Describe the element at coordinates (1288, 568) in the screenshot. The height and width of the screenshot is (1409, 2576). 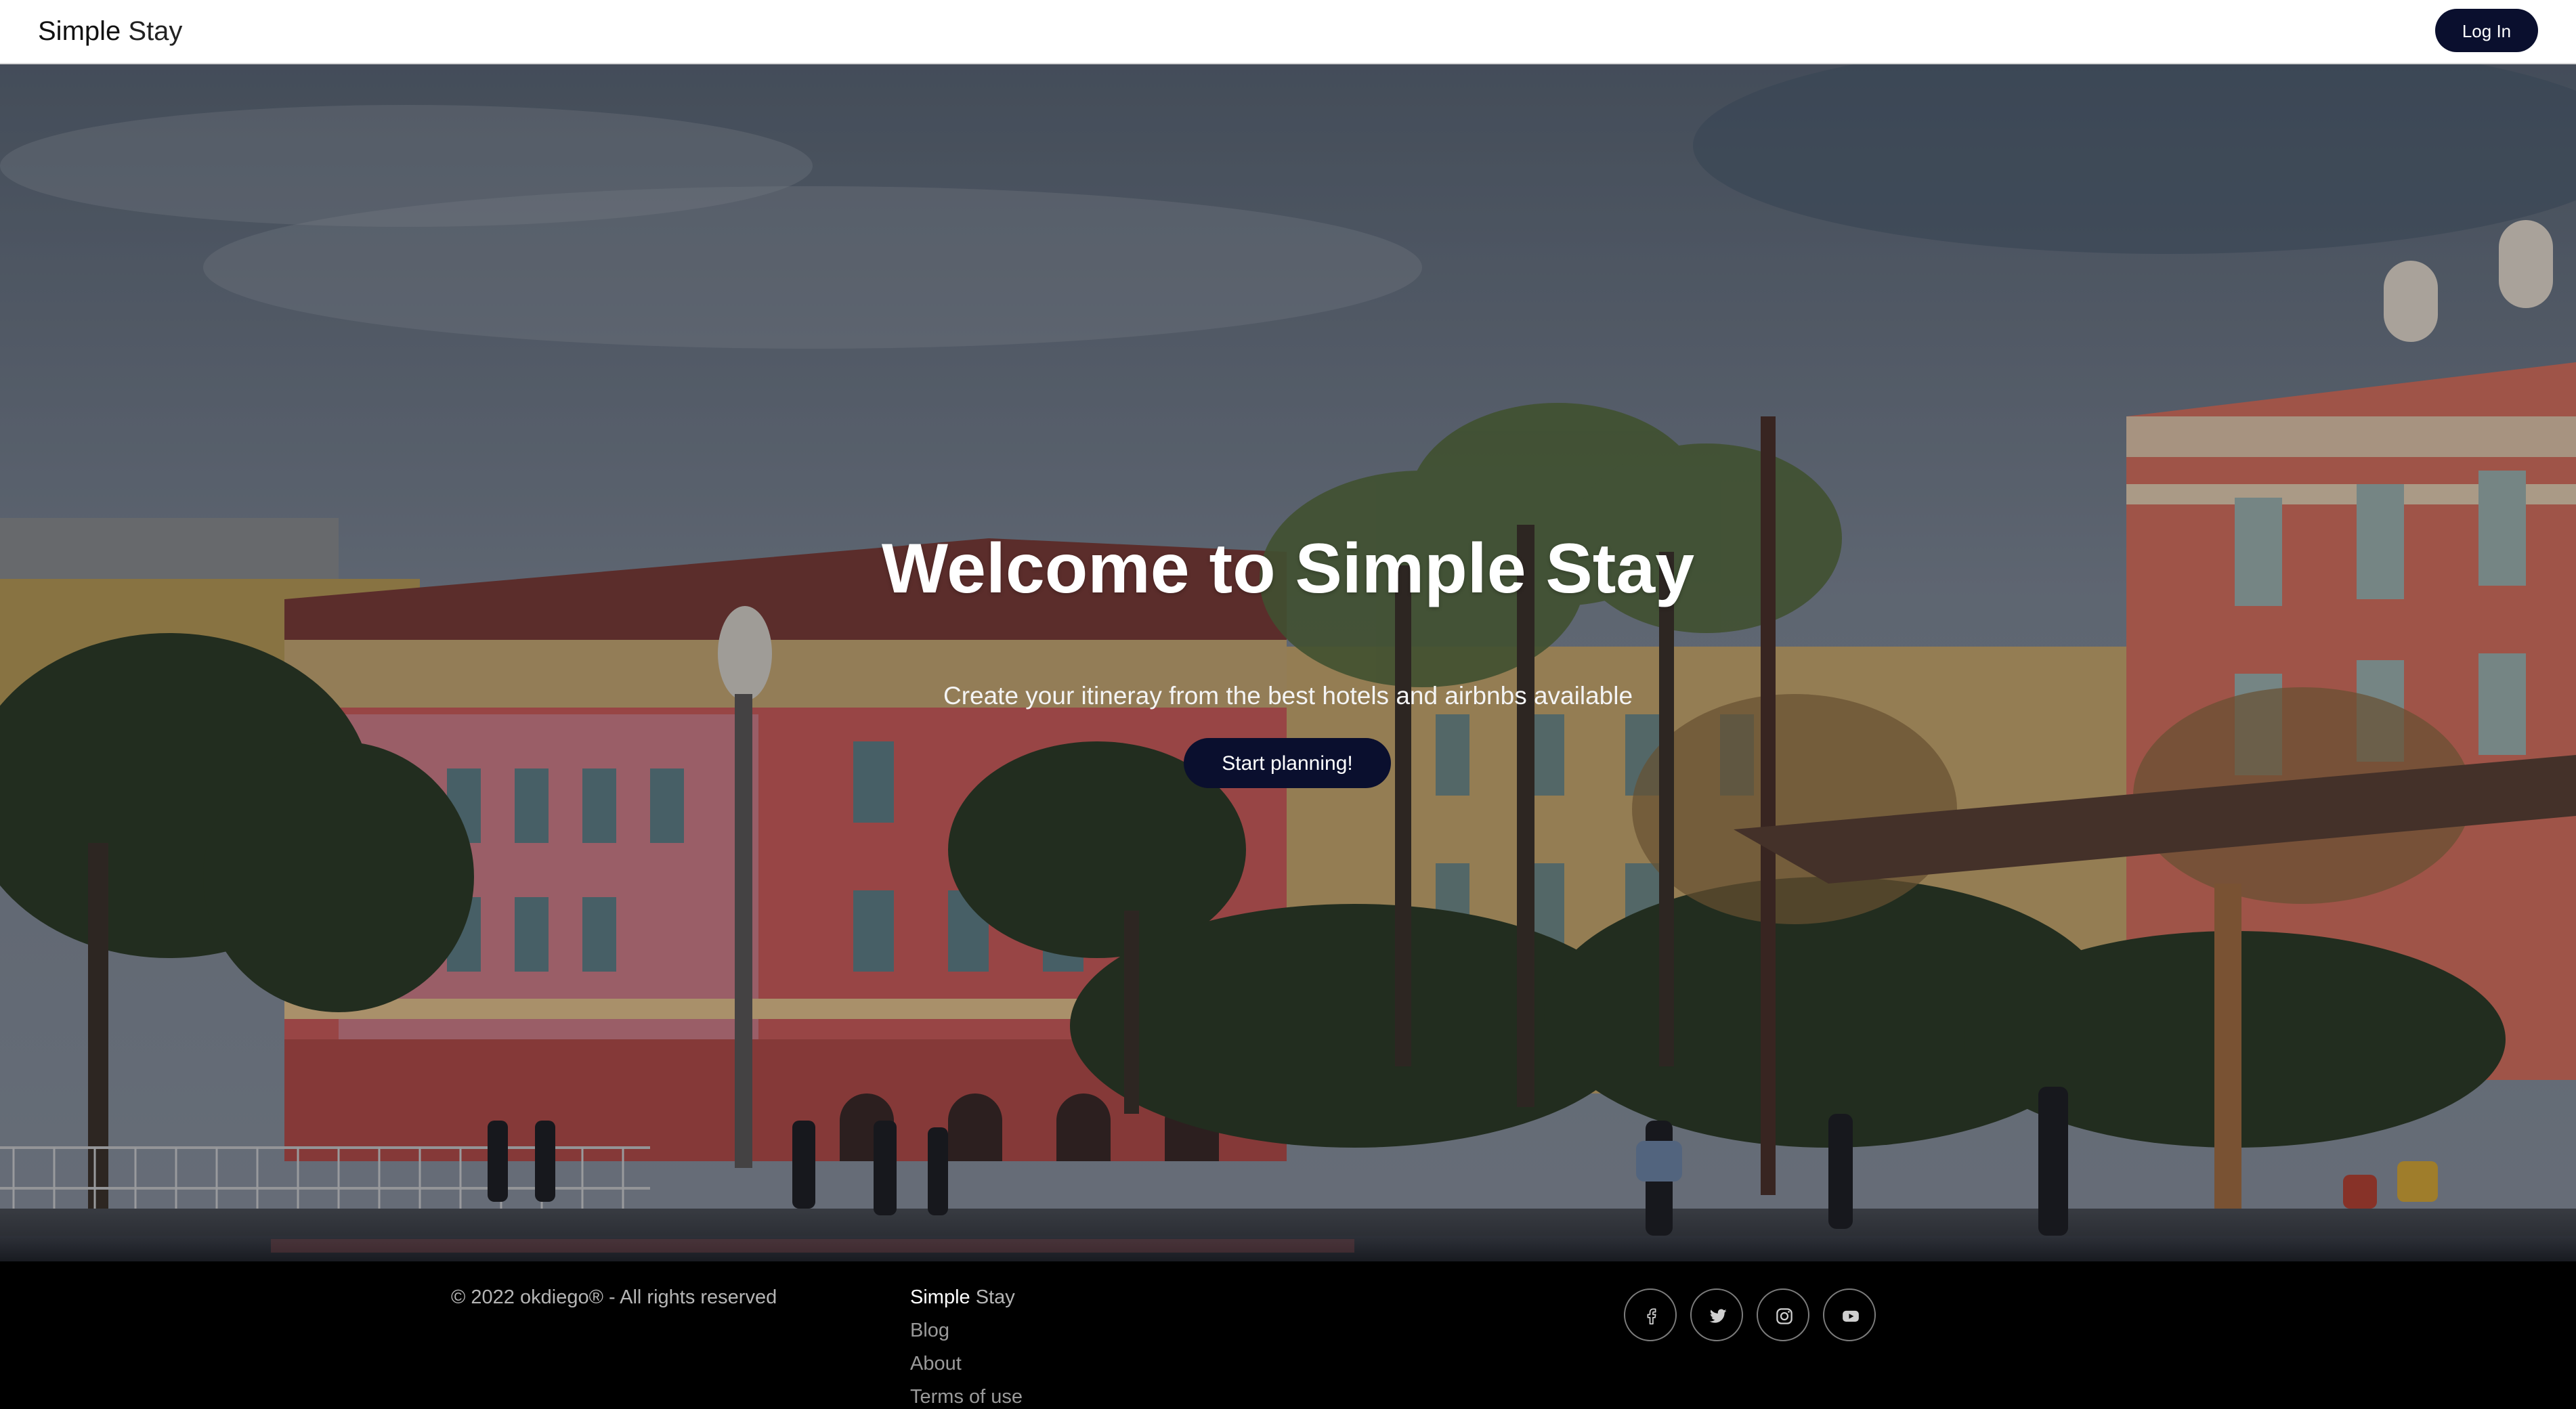
I see `hero-title: Welcome to Simple Stay` at that location.